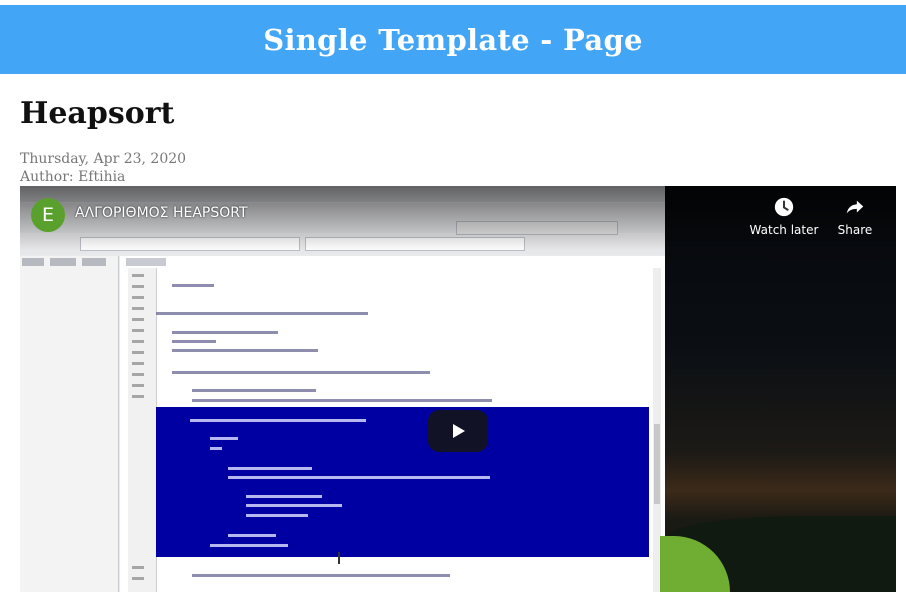 Image resolution: width=906 pixels, height=592 pixels. Describe the element at coordinates (103, 159) in the screenshot. I see `post-date: Thursday, Apr 23, 2020` at that location.